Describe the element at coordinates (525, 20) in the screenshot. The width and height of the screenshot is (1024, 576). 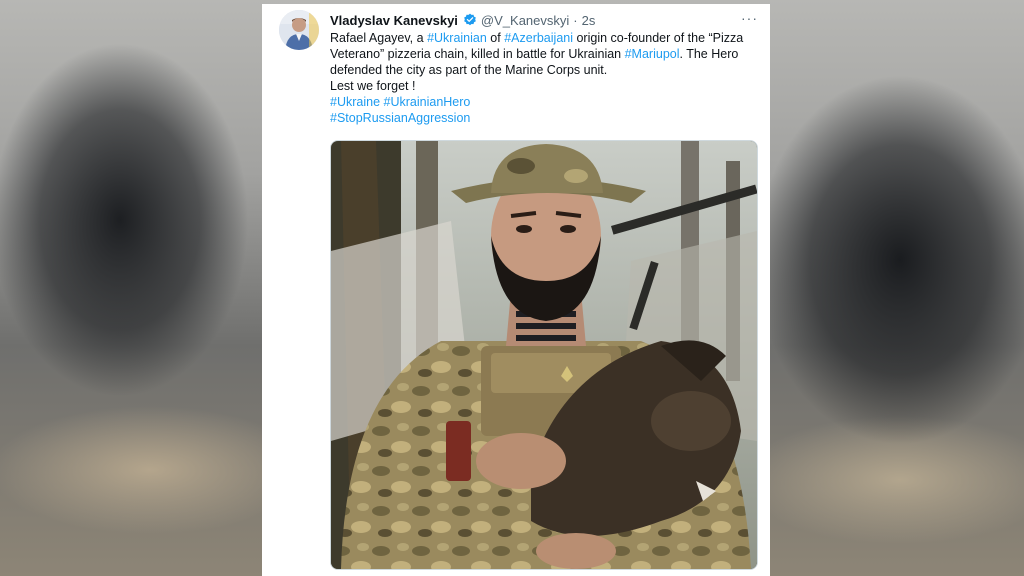
I see `author-handle: @V_Kanevskyi` at that location.